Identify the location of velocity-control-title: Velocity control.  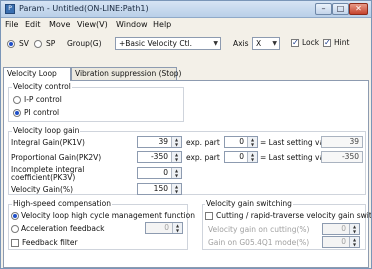
(42, 86).